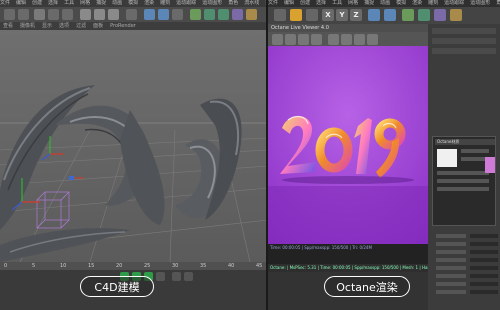 The width and height of the screenshot is (500, 310). Describe the element at coordinates (134, 266) in the screenshot. I see `timeline-ruler: 0 5 10 15 20 25 30 35 40 45` at that location.